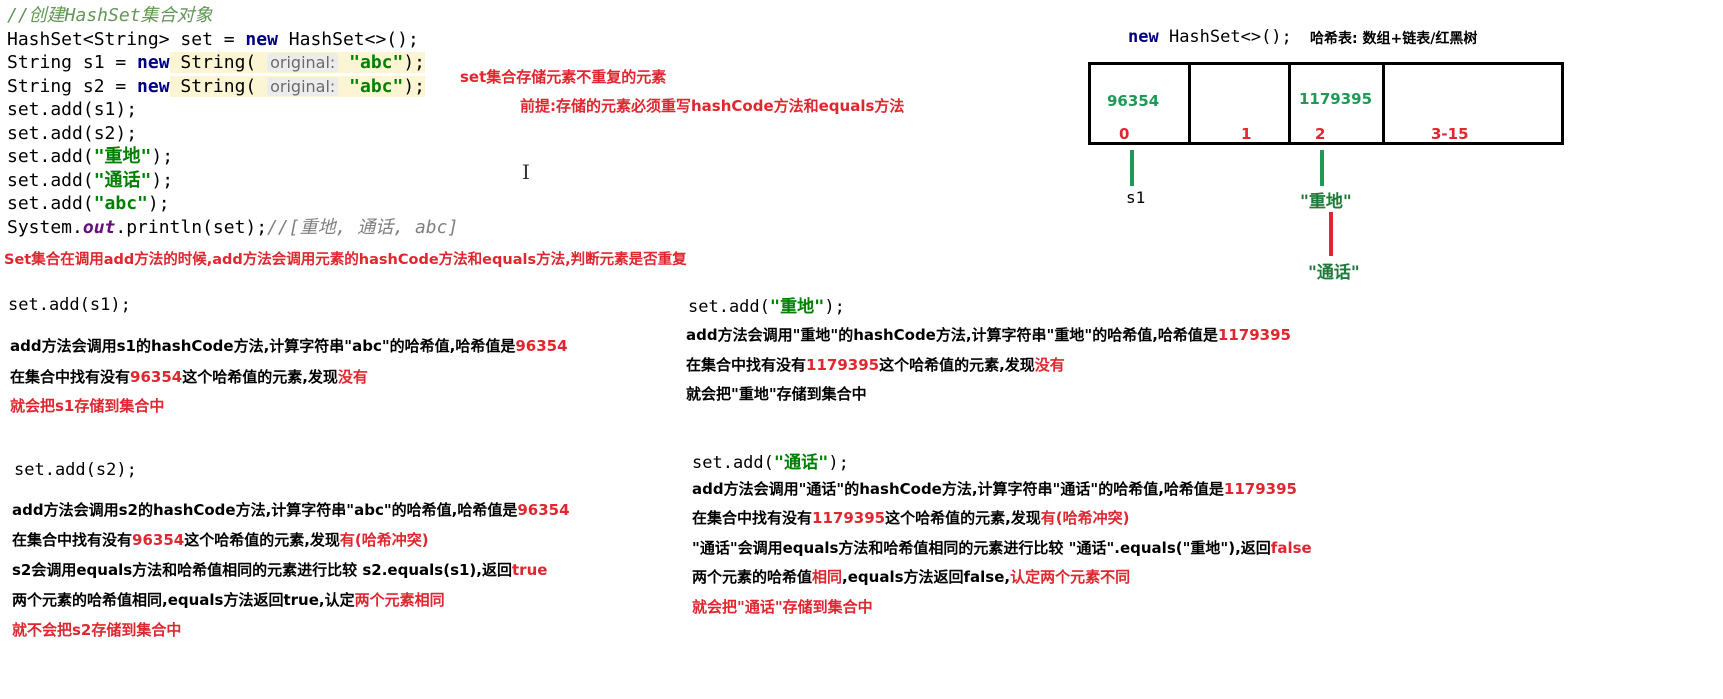 Image resolution: width=1723 pixels, height=699 pixels. Describe the element at coordinates (1210, 37) in the screenshot. I see `diagram-code: new HashSet<>();` at that location.